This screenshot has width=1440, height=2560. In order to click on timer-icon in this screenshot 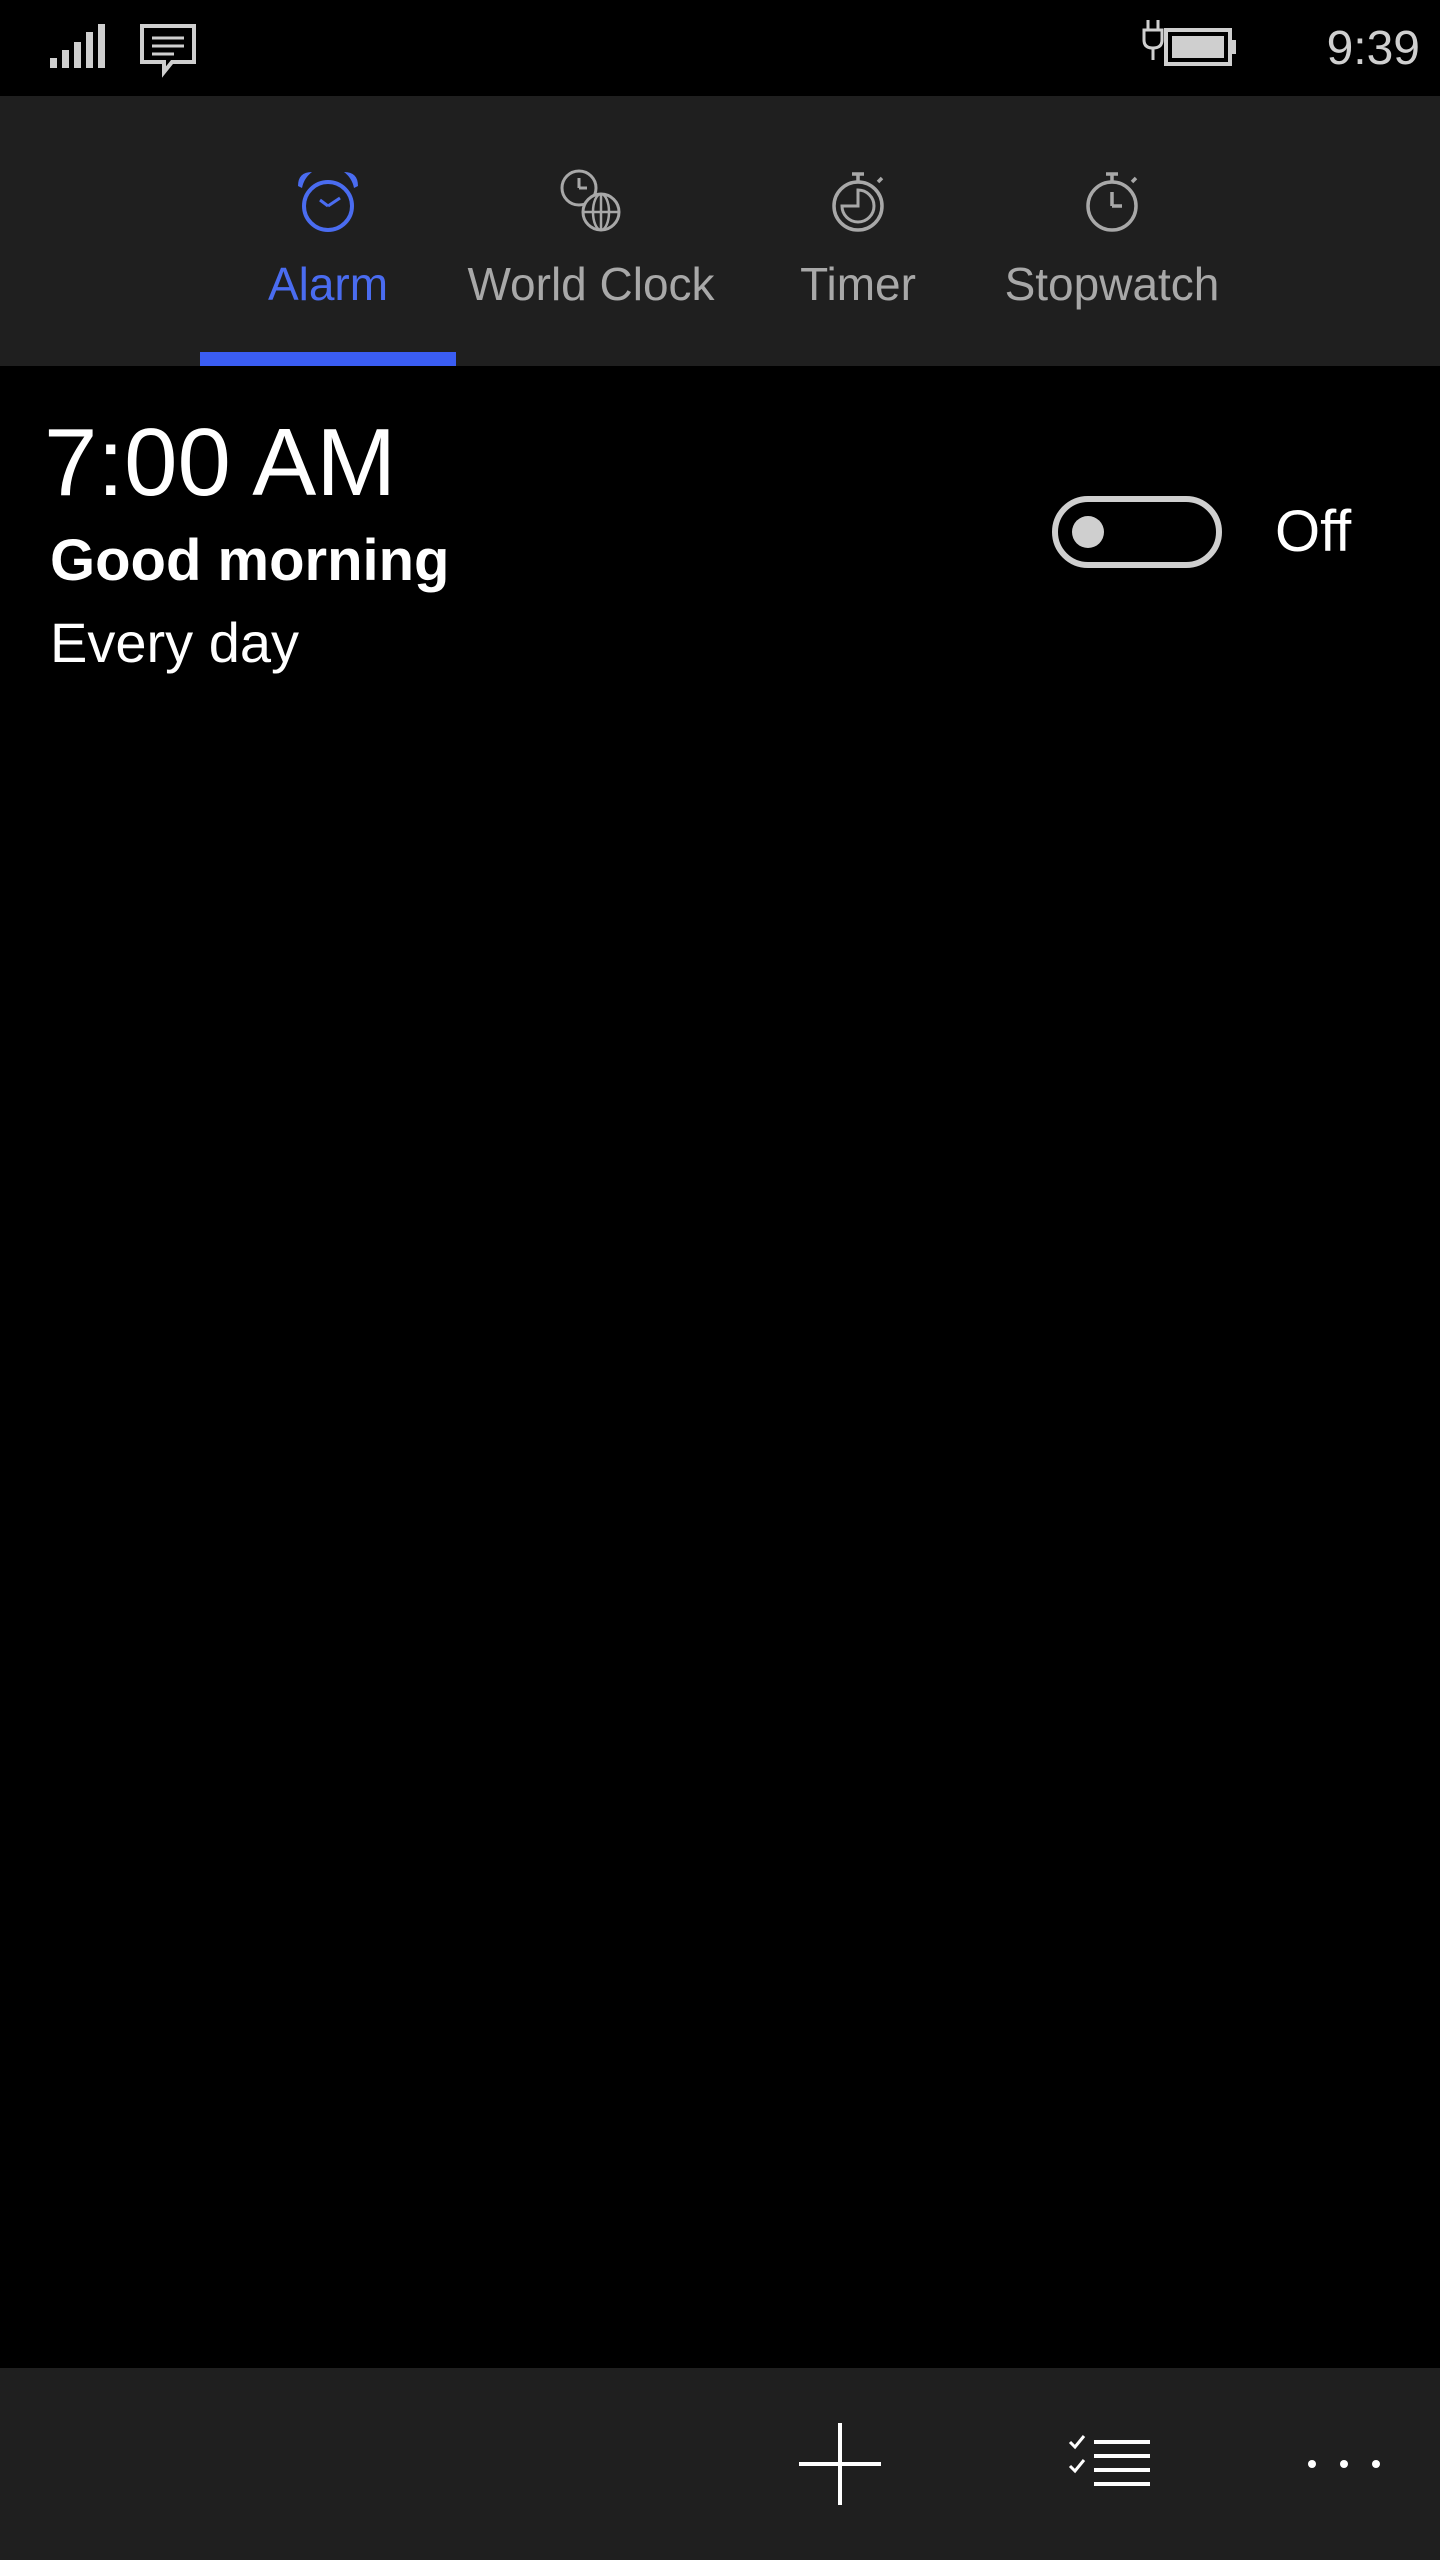, I will do `click(858, 202)`.